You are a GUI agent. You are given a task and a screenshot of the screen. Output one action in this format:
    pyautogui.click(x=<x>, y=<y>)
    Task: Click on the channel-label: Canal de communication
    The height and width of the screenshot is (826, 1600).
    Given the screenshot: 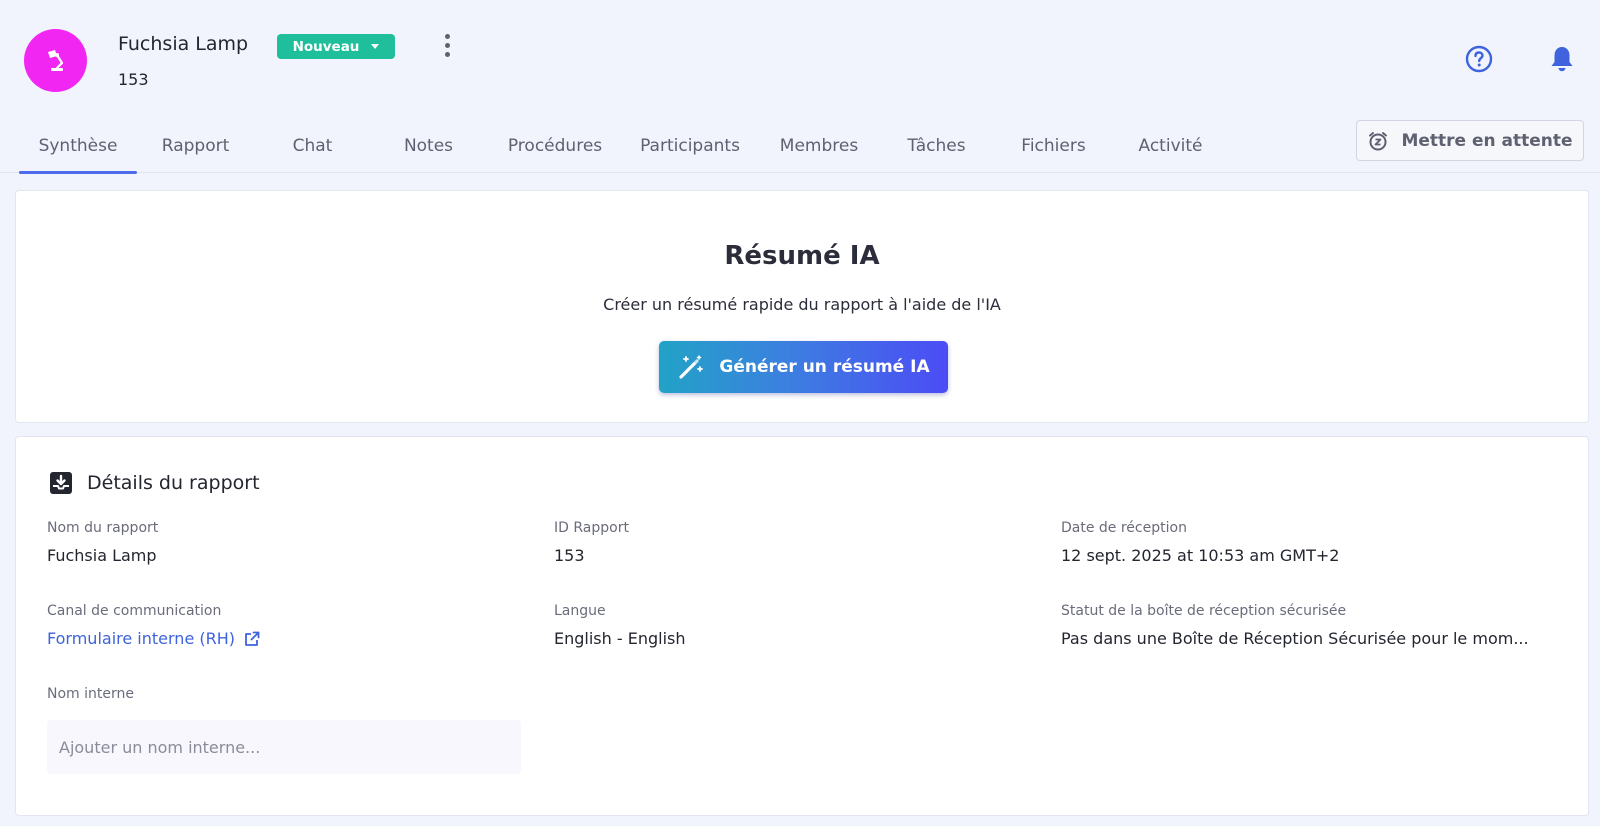 What is the action you would take?
    pyautogui.click(x=134, y=611)
    